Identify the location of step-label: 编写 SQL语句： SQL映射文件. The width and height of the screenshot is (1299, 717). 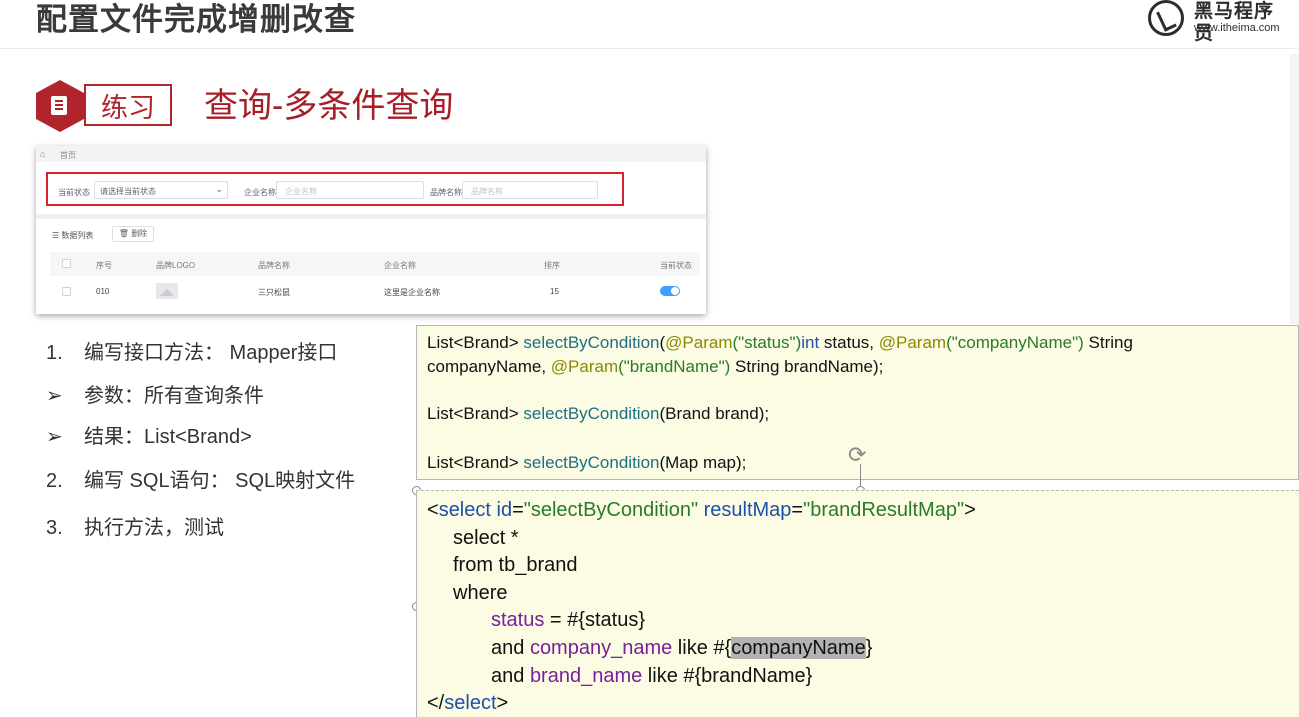
(220, 481).